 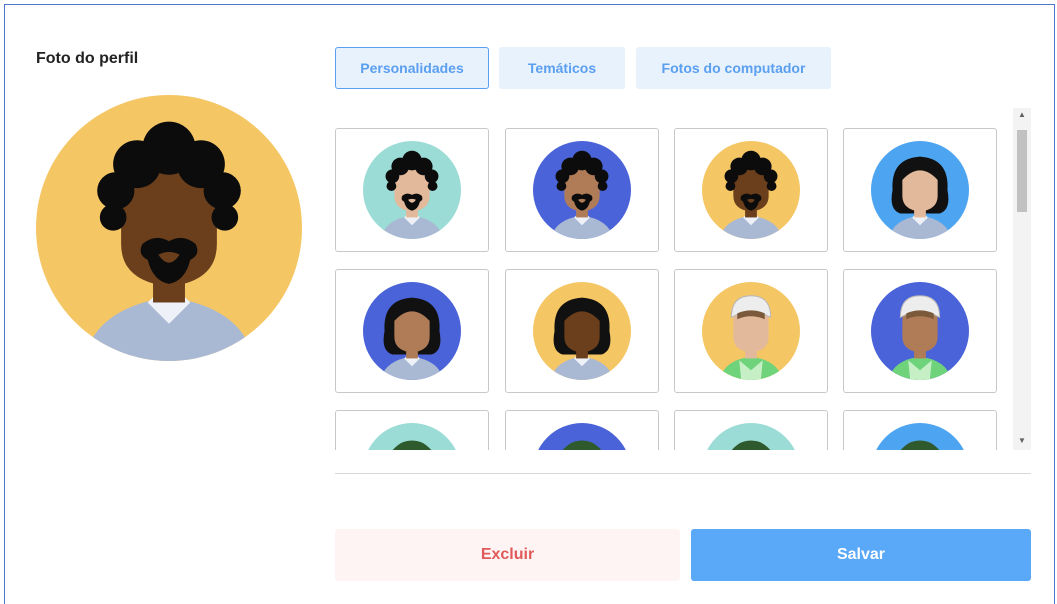 I want to click on tab-tematicos: Temáticos, so click(x=562, y=68).